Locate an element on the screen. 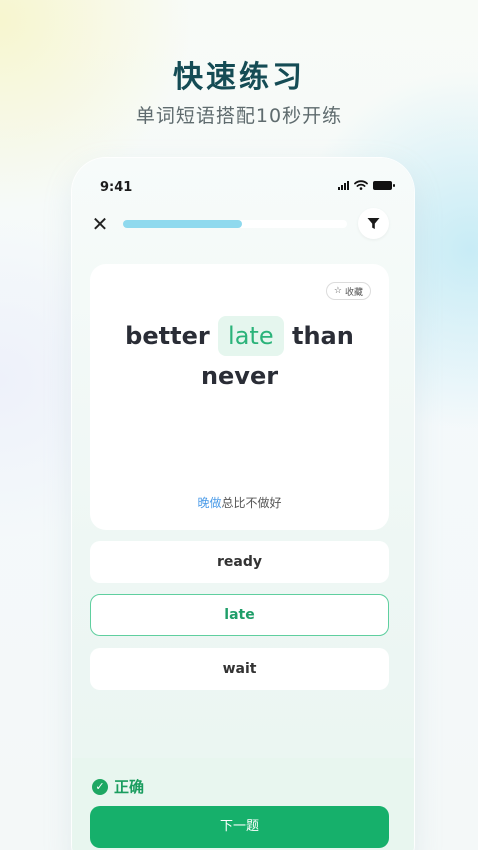  status-icons is located at coordinates (366, 185).